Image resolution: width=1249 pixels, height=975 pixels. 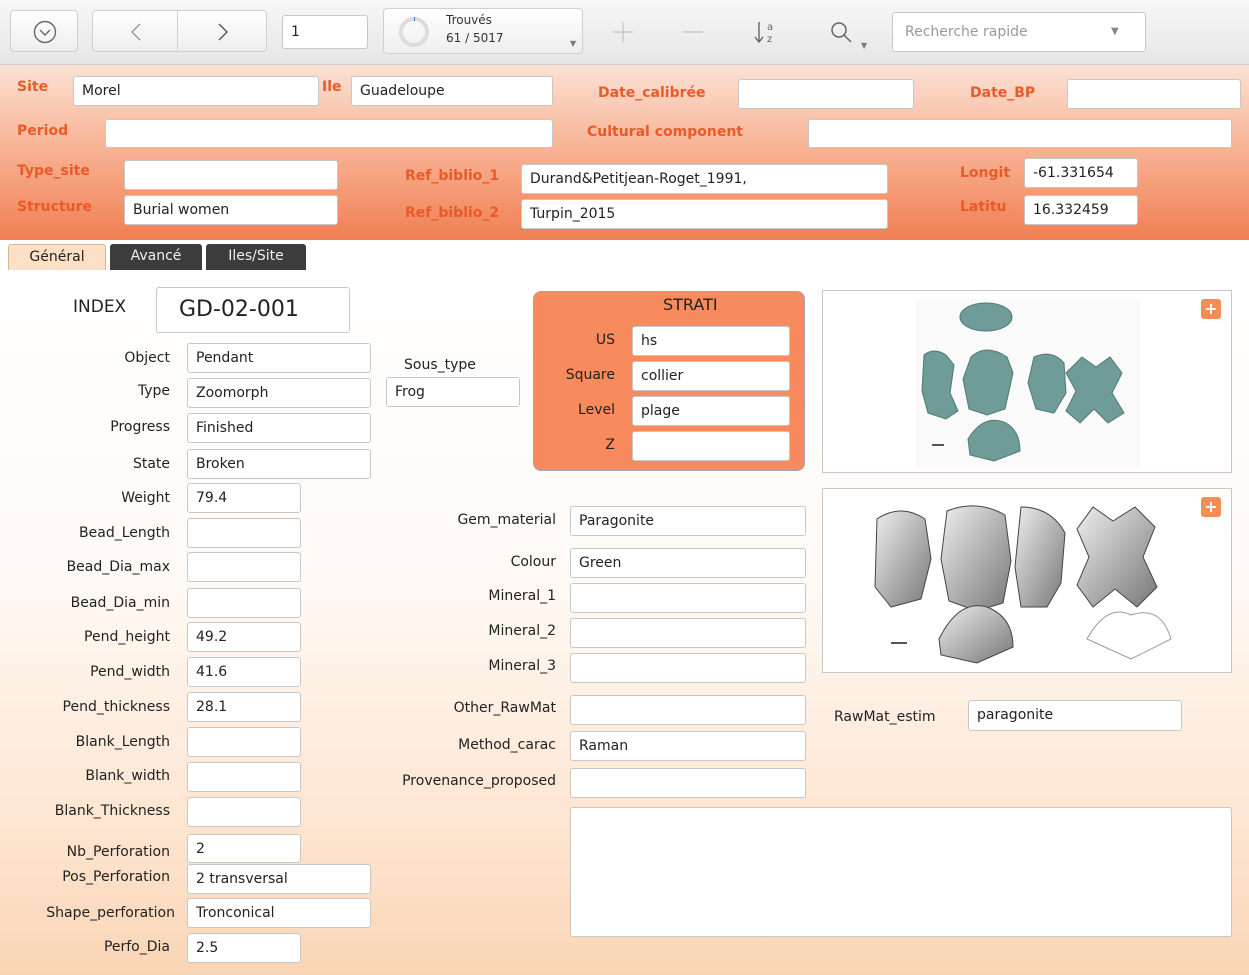 What do you see at coordinates (688, 746) in the screenshot?
I see `method-carac-field: Raman` at bounding box center [688, 746].